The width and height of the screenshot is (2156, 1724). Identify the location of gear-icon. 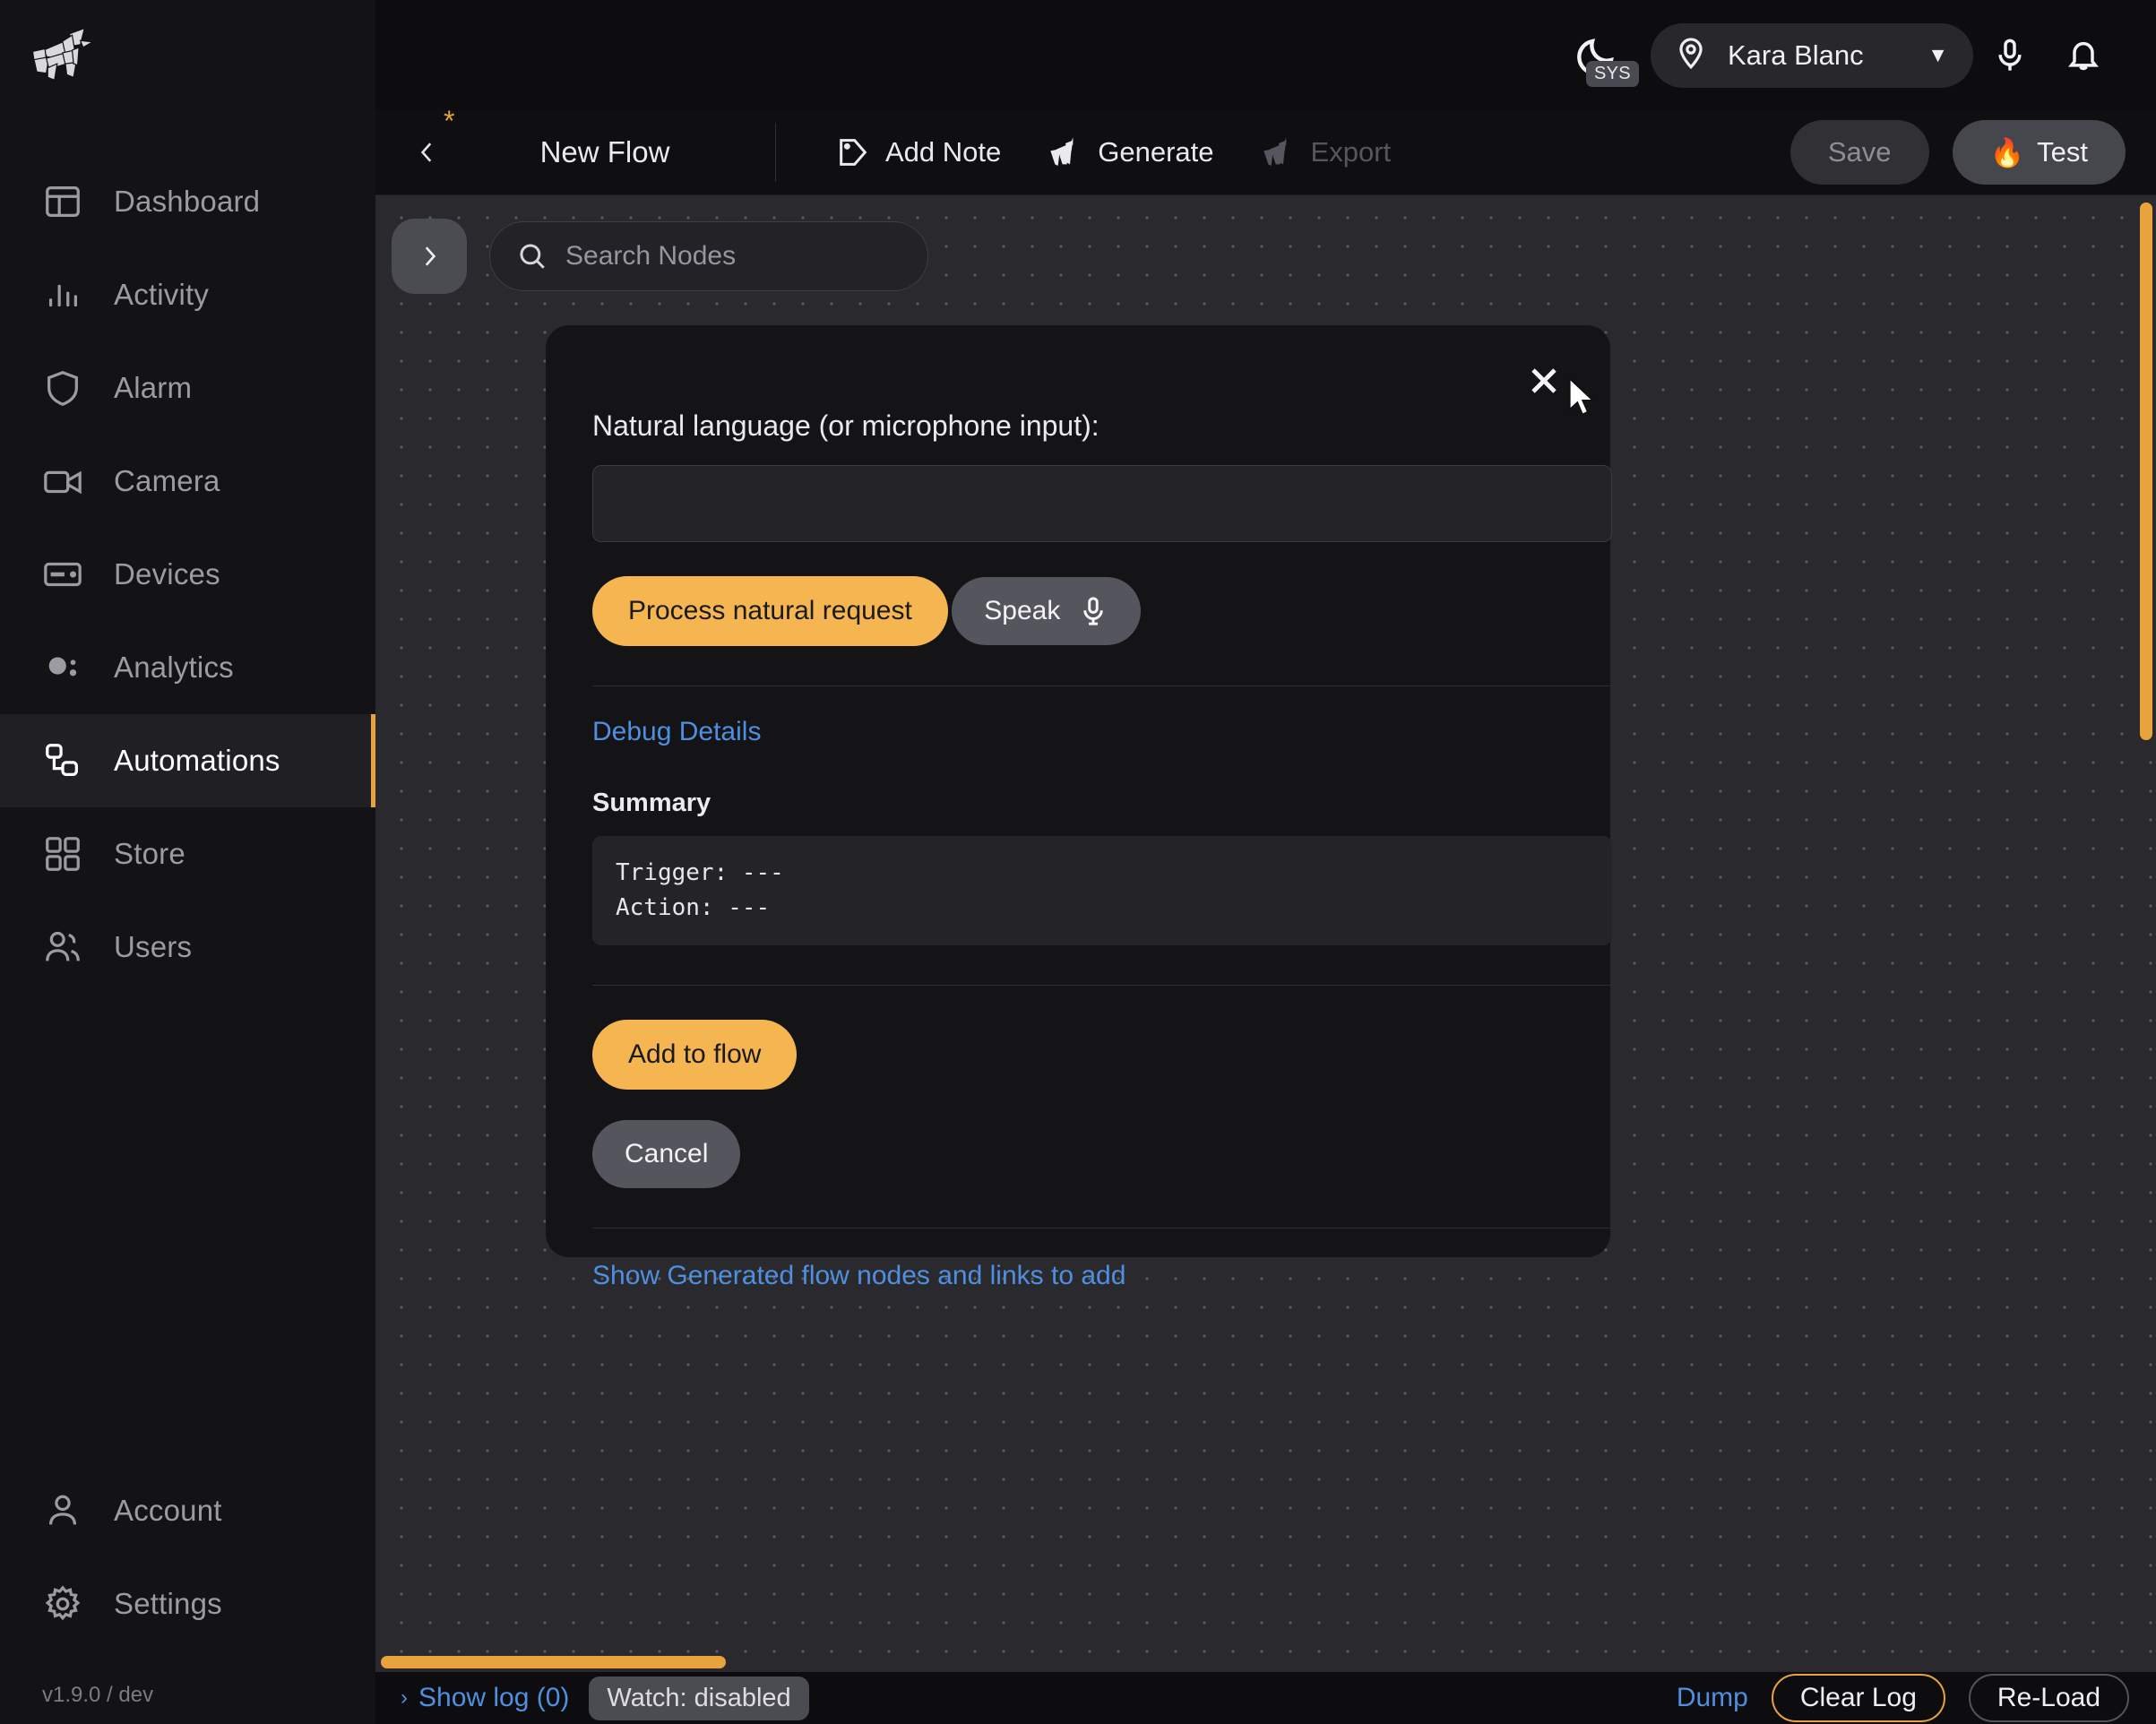
(62, 1604).